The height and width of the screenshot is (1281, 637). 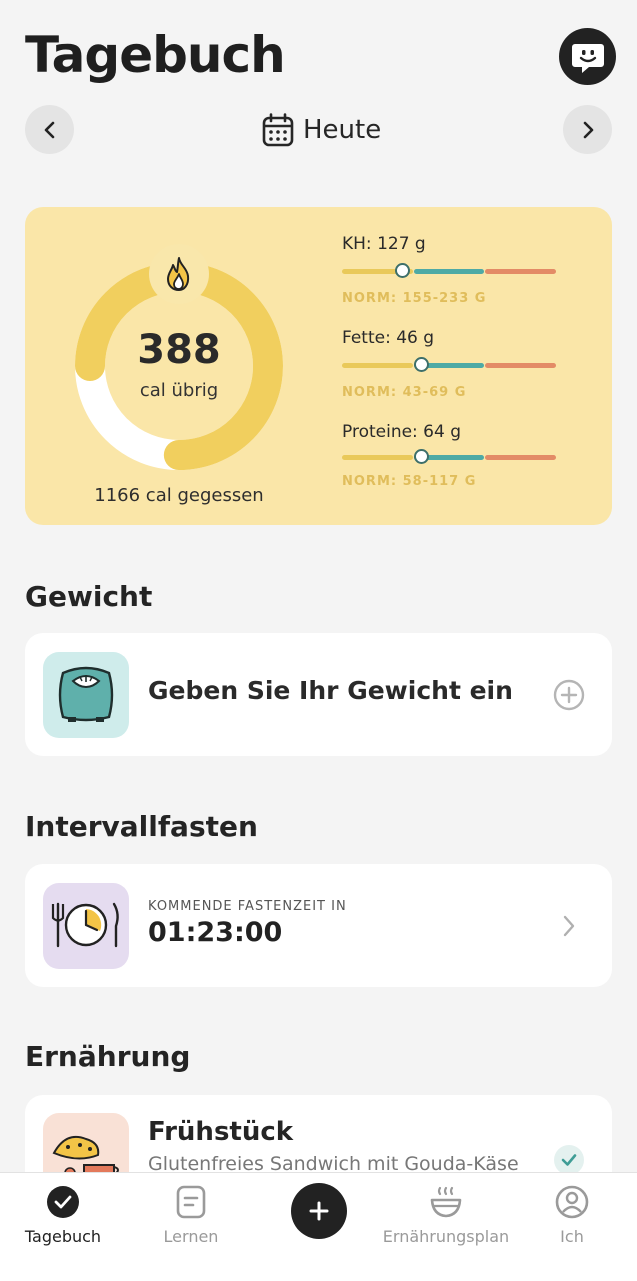 What do you see at coordinates (179, 350) in the screenshot?
I see `calories-remaining-value: 388` at bounding box center [179, 350].